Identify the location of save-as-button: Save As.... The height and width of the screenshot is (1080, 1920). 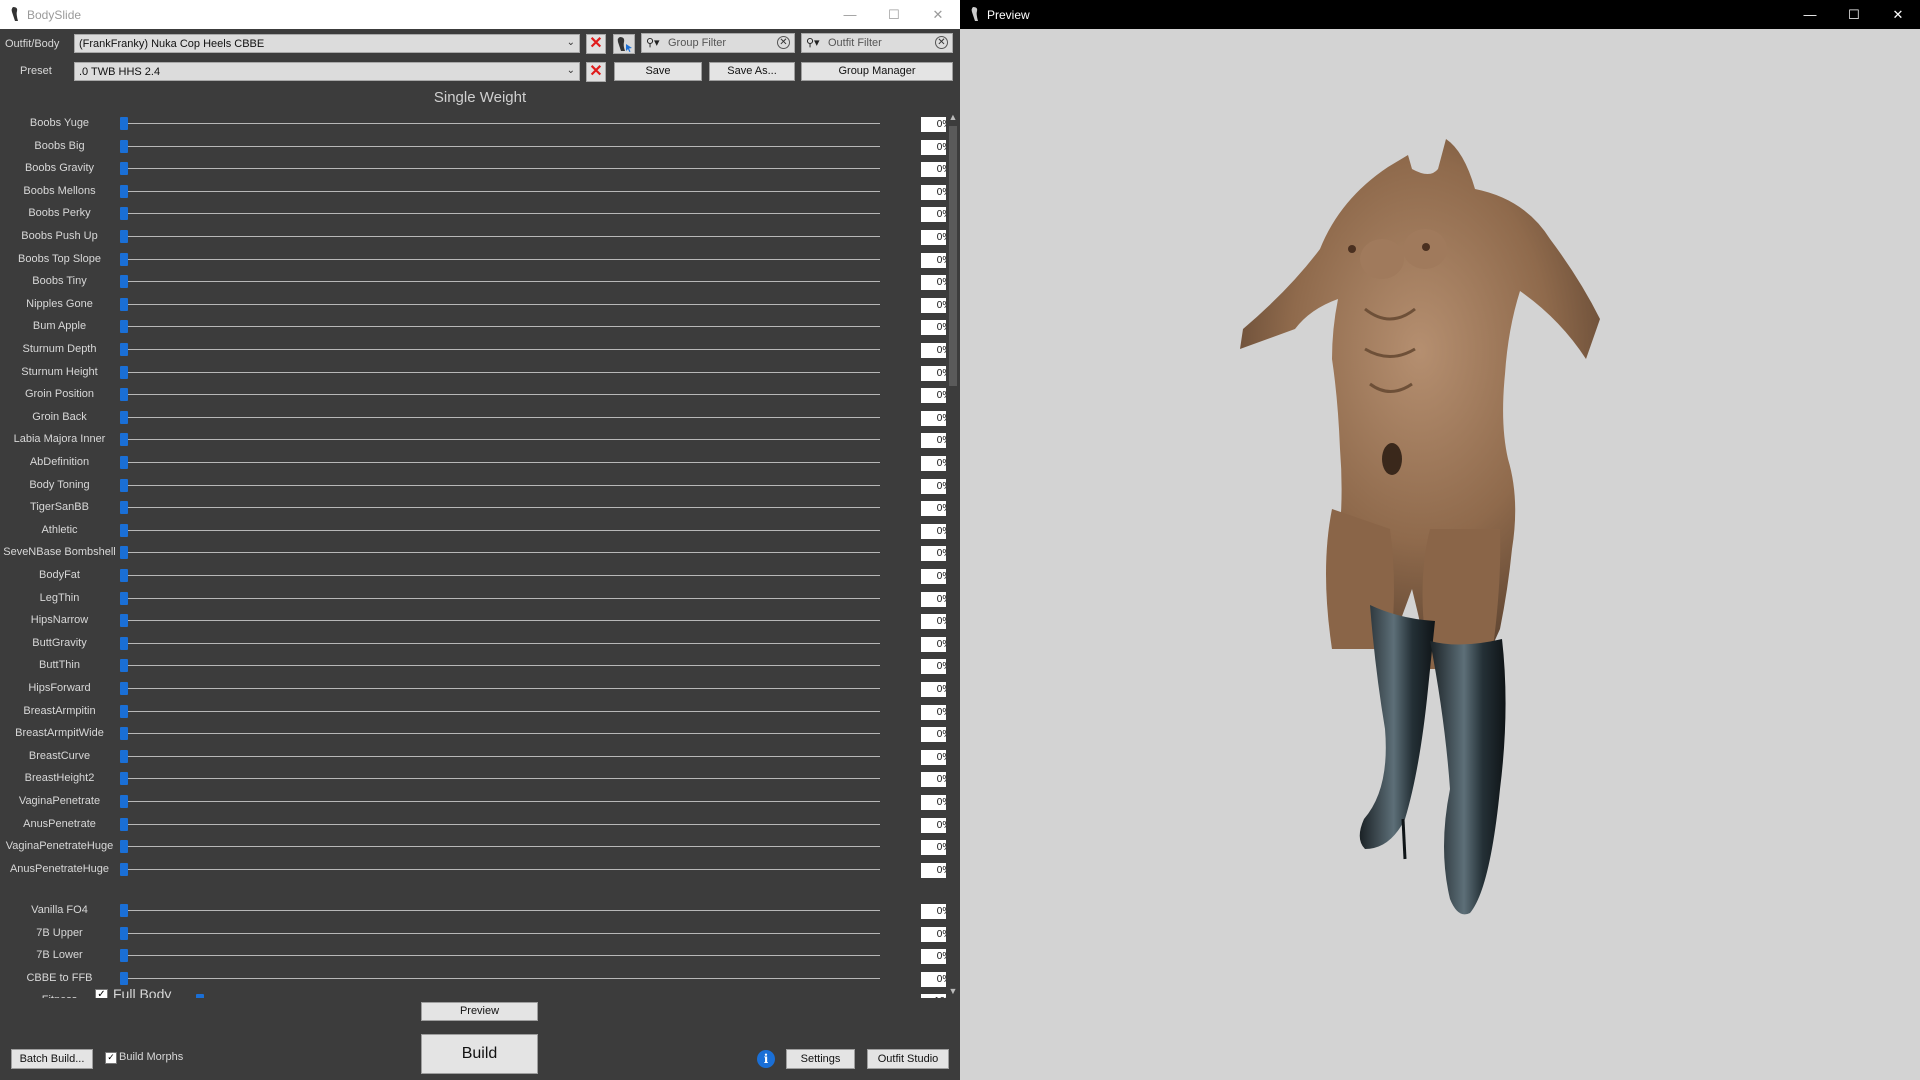
(752, 71).